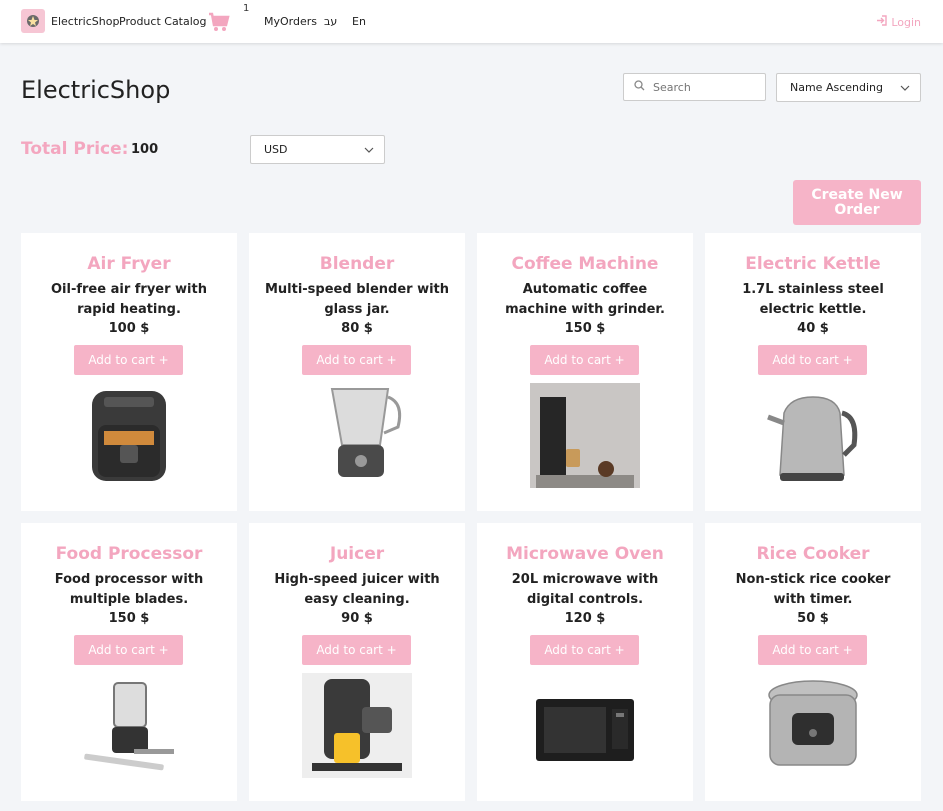 The height and width of the screenshot is (811, 943). What do you see at coordinates (813, 589) in the screenshot?
I see `product-description: Non-stick rice cooker with timer.` at bounding box center [813, 589].